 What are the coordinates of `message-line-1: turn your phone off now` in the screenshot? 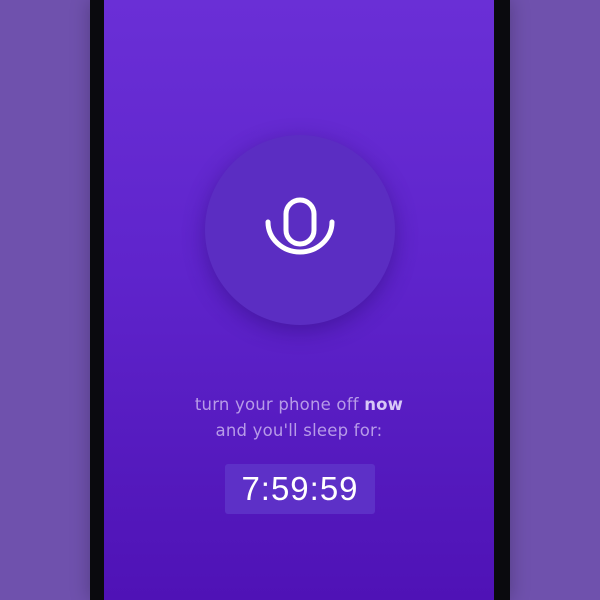 It's located at (299, 405).